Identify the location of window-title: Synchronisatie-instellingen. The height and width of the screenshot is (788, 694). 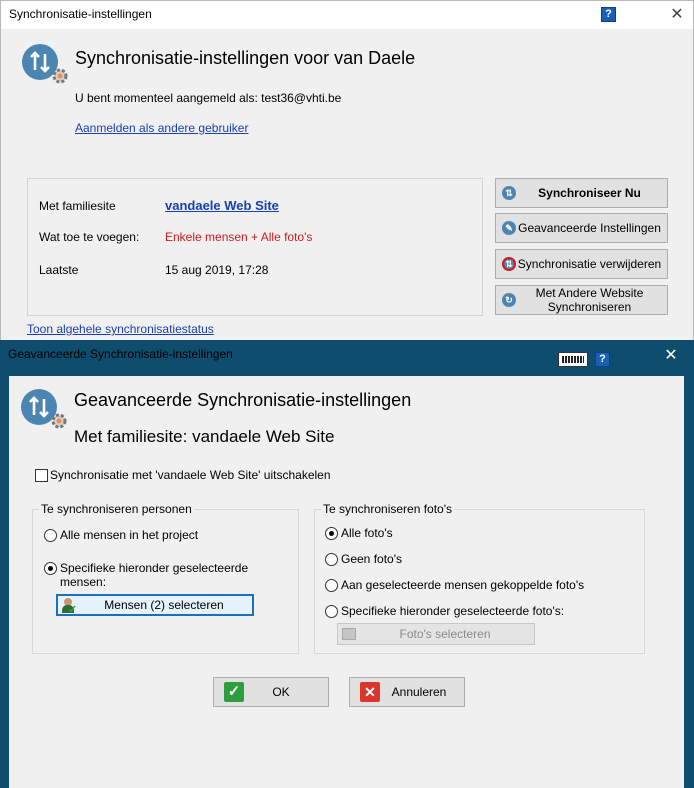
(80, 14).